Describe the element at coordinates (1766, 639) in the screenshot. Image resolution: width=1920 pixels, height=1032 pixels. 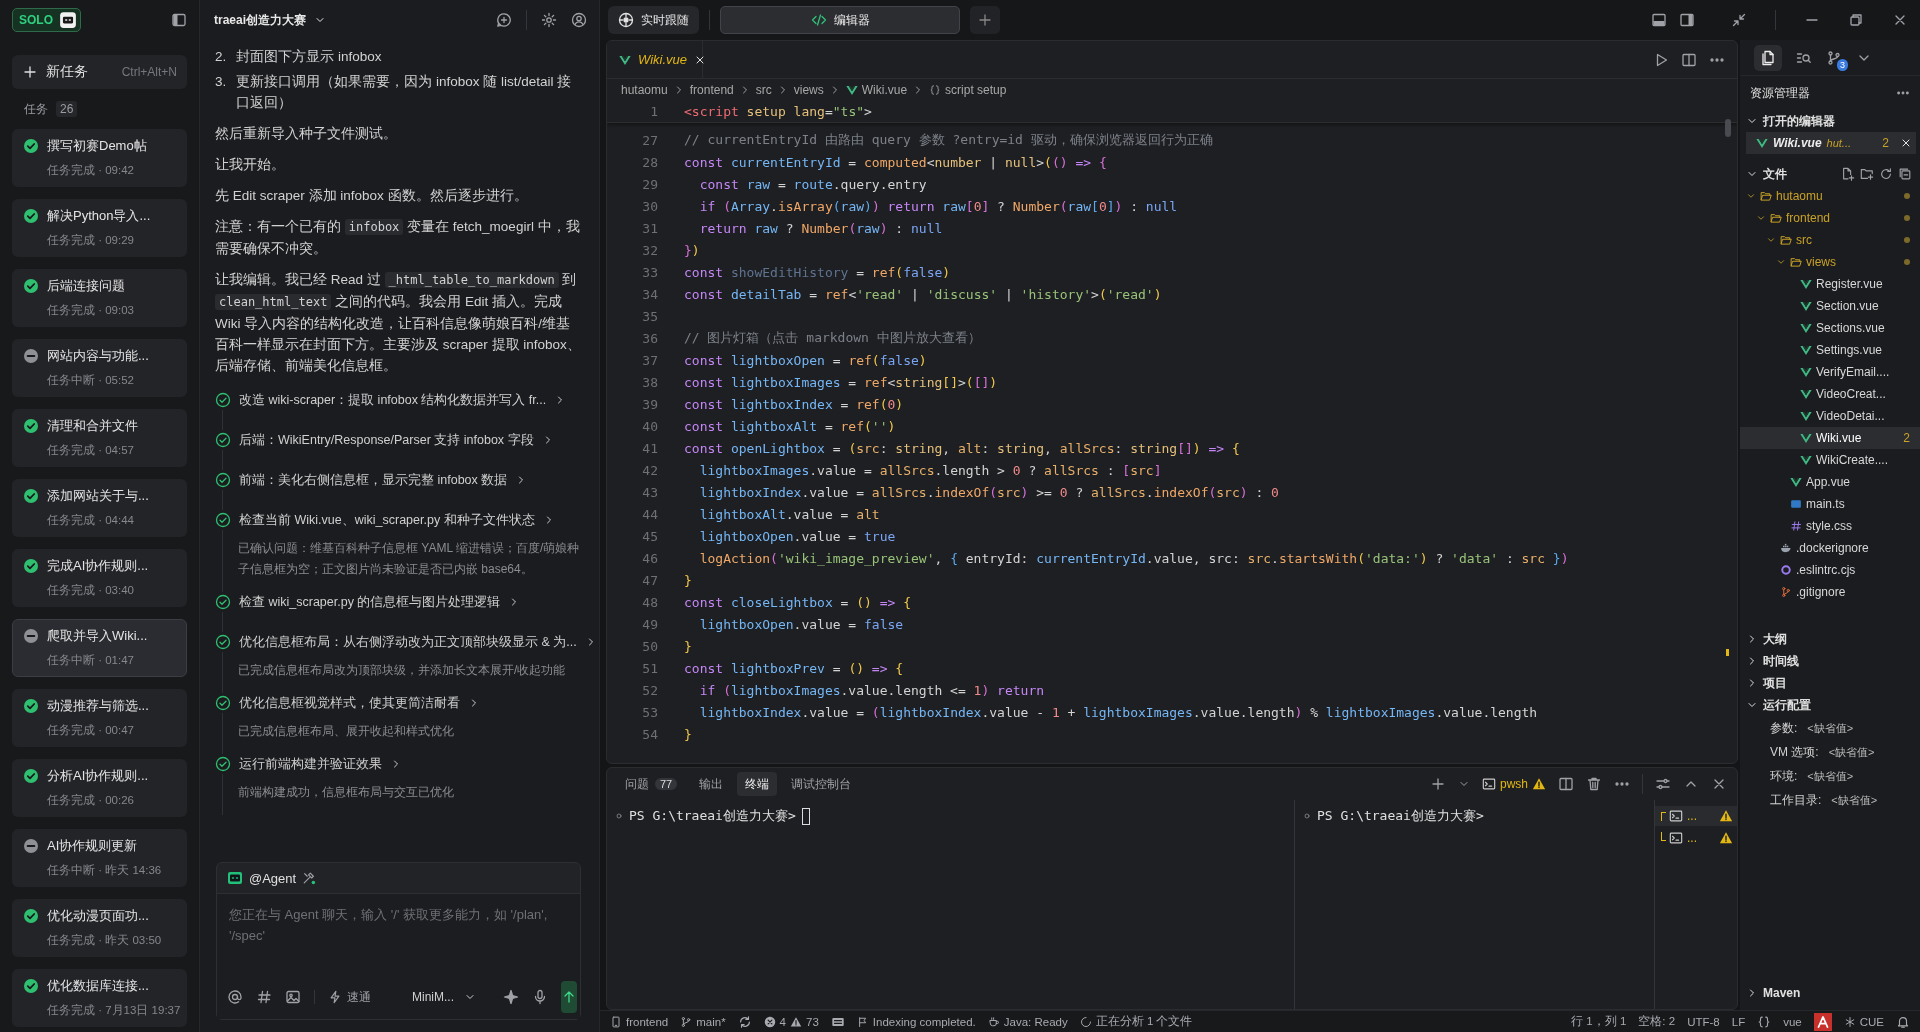
I see `section-header: 大纲` at that location.